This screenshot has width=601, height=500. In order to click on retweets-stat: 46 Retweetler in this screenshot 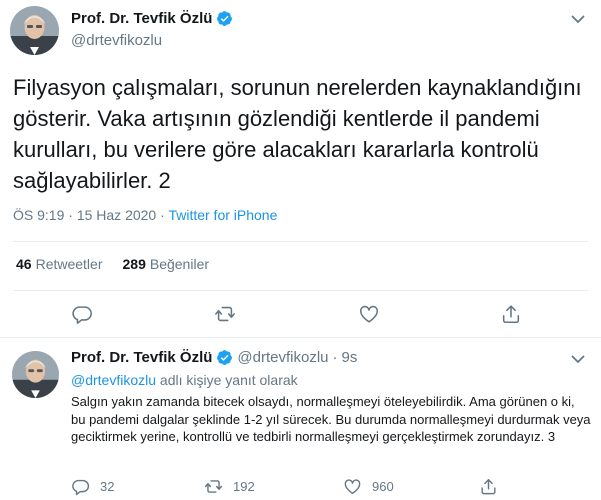, I will do `click(59, 264)`.